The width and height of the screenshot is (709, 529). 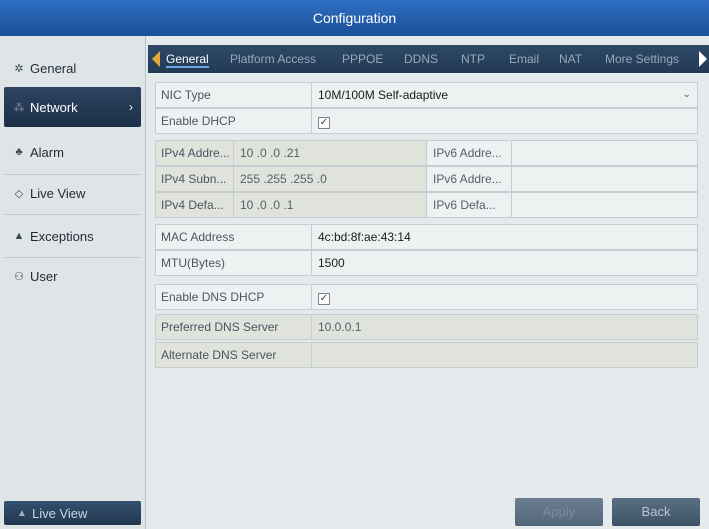 What do you see at coordinates (604, 153) in the screenshot?
I see `ipv6-address-field` at bounding box center [604, 153].